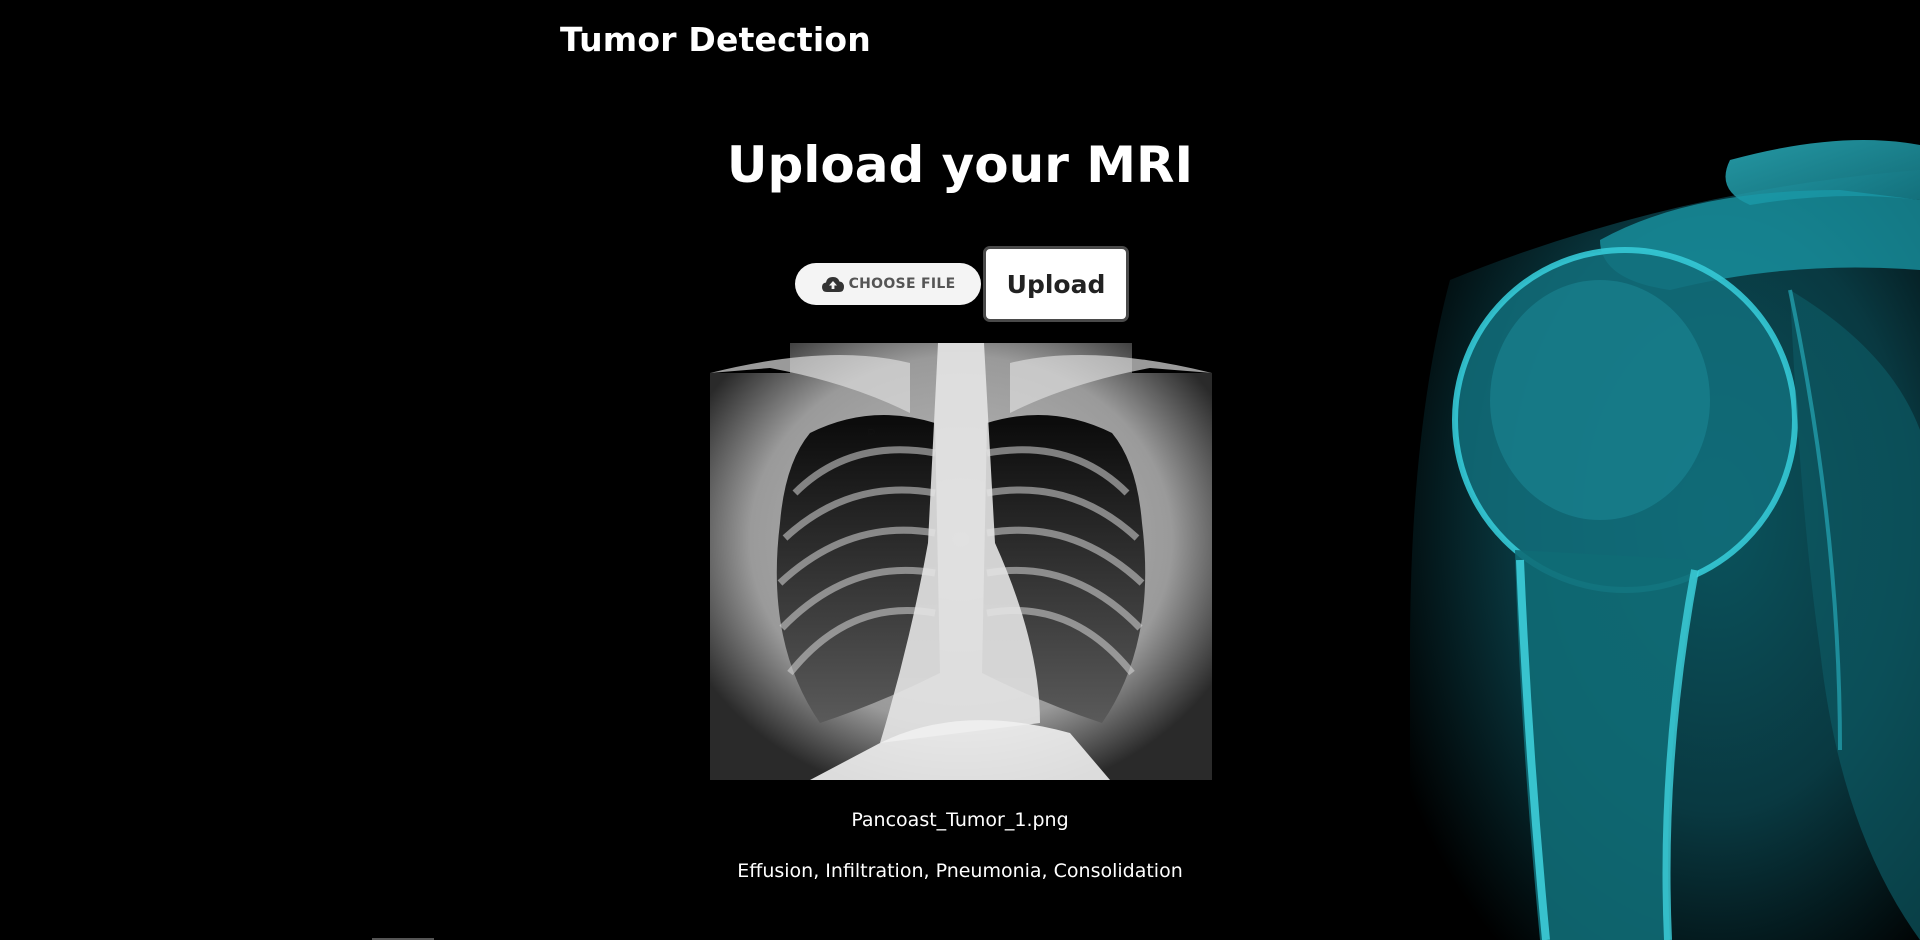 Image resolution: width=1920 pixels, height=940 pixels. Describe the element at coordinates (833, 284) in the screenshot. I see `cloud-upload-icon` at that location.